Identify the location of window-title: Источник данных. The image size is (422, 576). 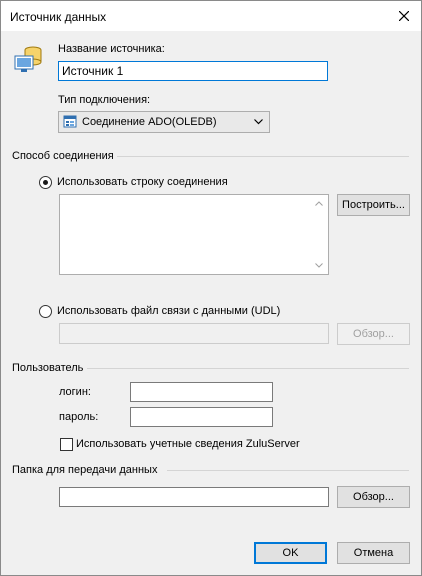
(58, 17).